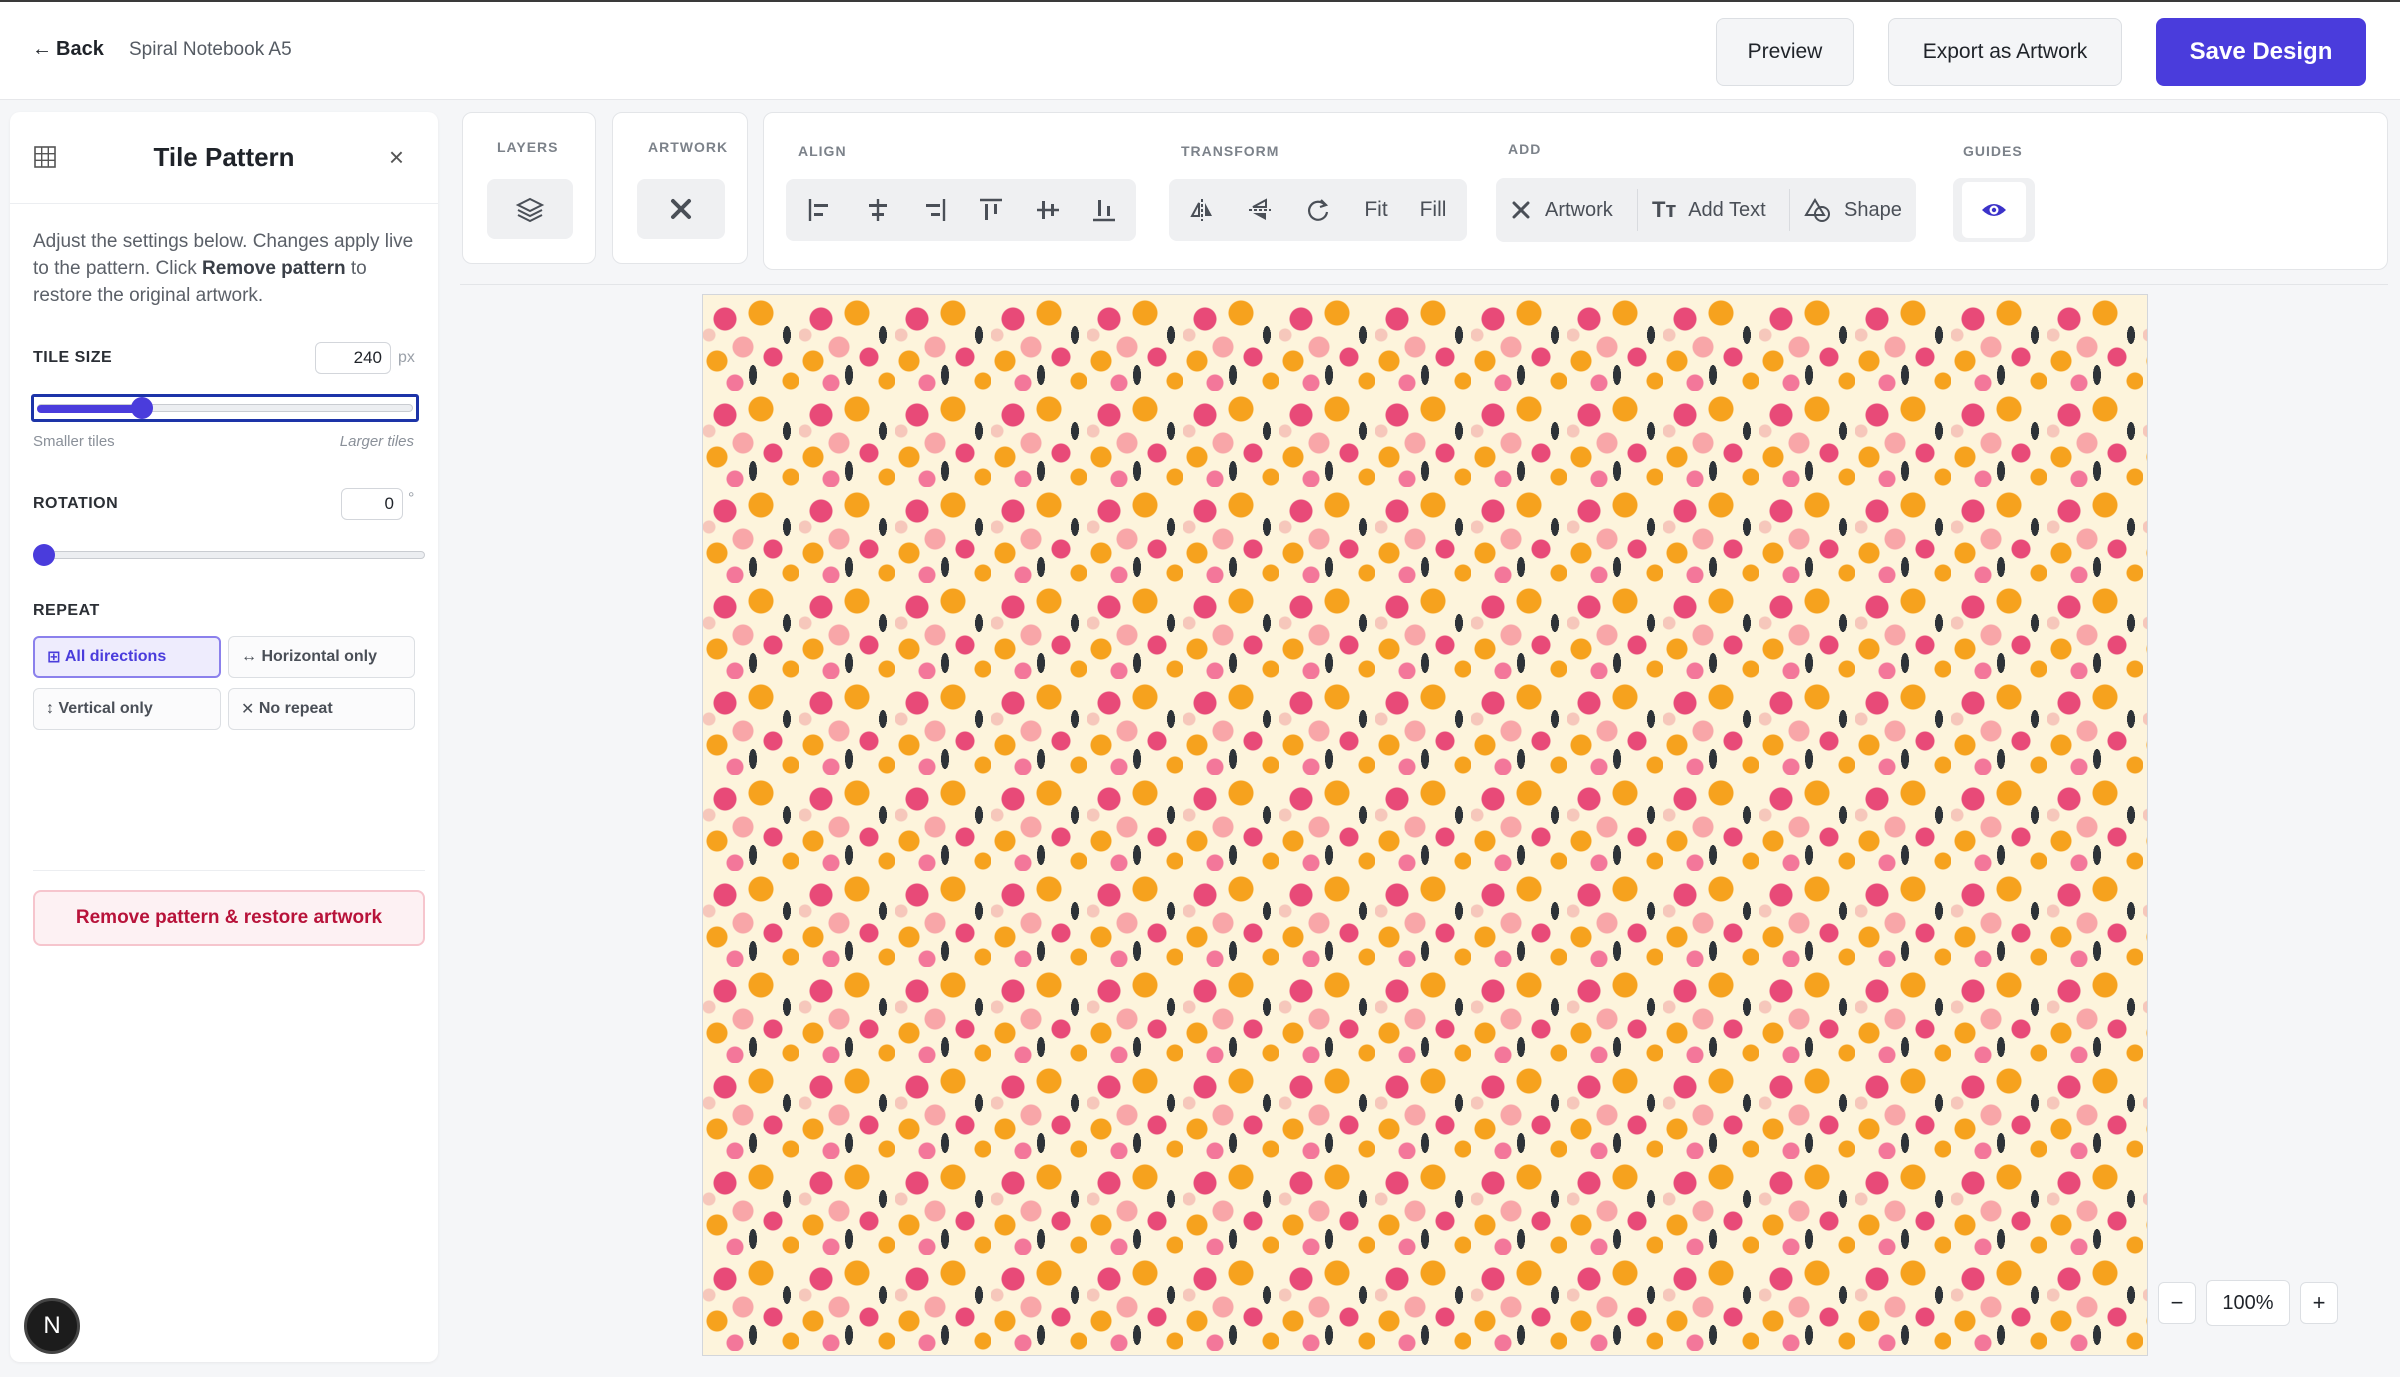 This screenshot has width=2400, height=1377. What do you see at coordinates (229, 870) in the screenshot?
I see `panel-divider` at bounding box center [229, 870].